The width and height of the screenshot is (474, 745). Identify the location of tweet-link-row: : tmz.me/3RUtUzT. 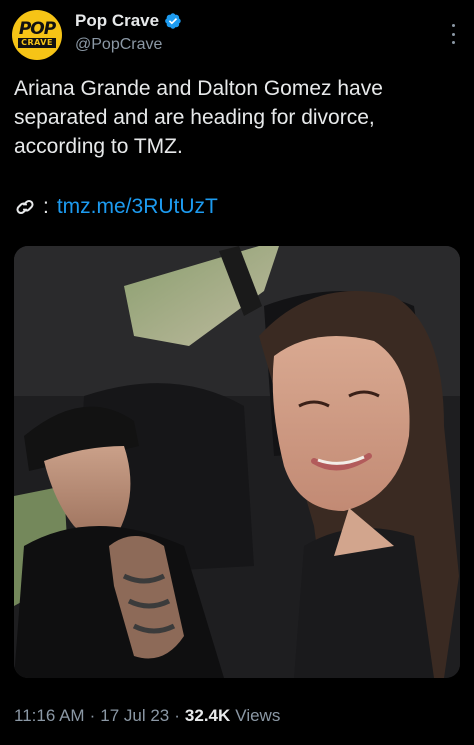
(116, 207).